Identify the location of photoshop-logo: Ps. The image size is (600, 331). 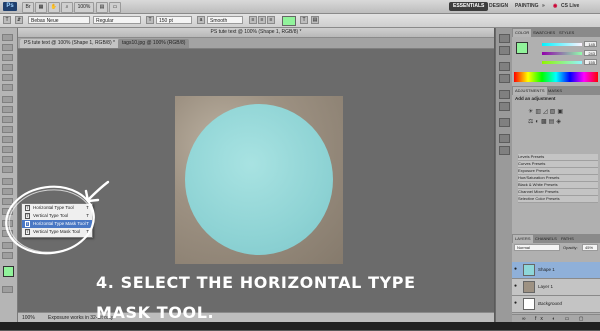
(10, 6).